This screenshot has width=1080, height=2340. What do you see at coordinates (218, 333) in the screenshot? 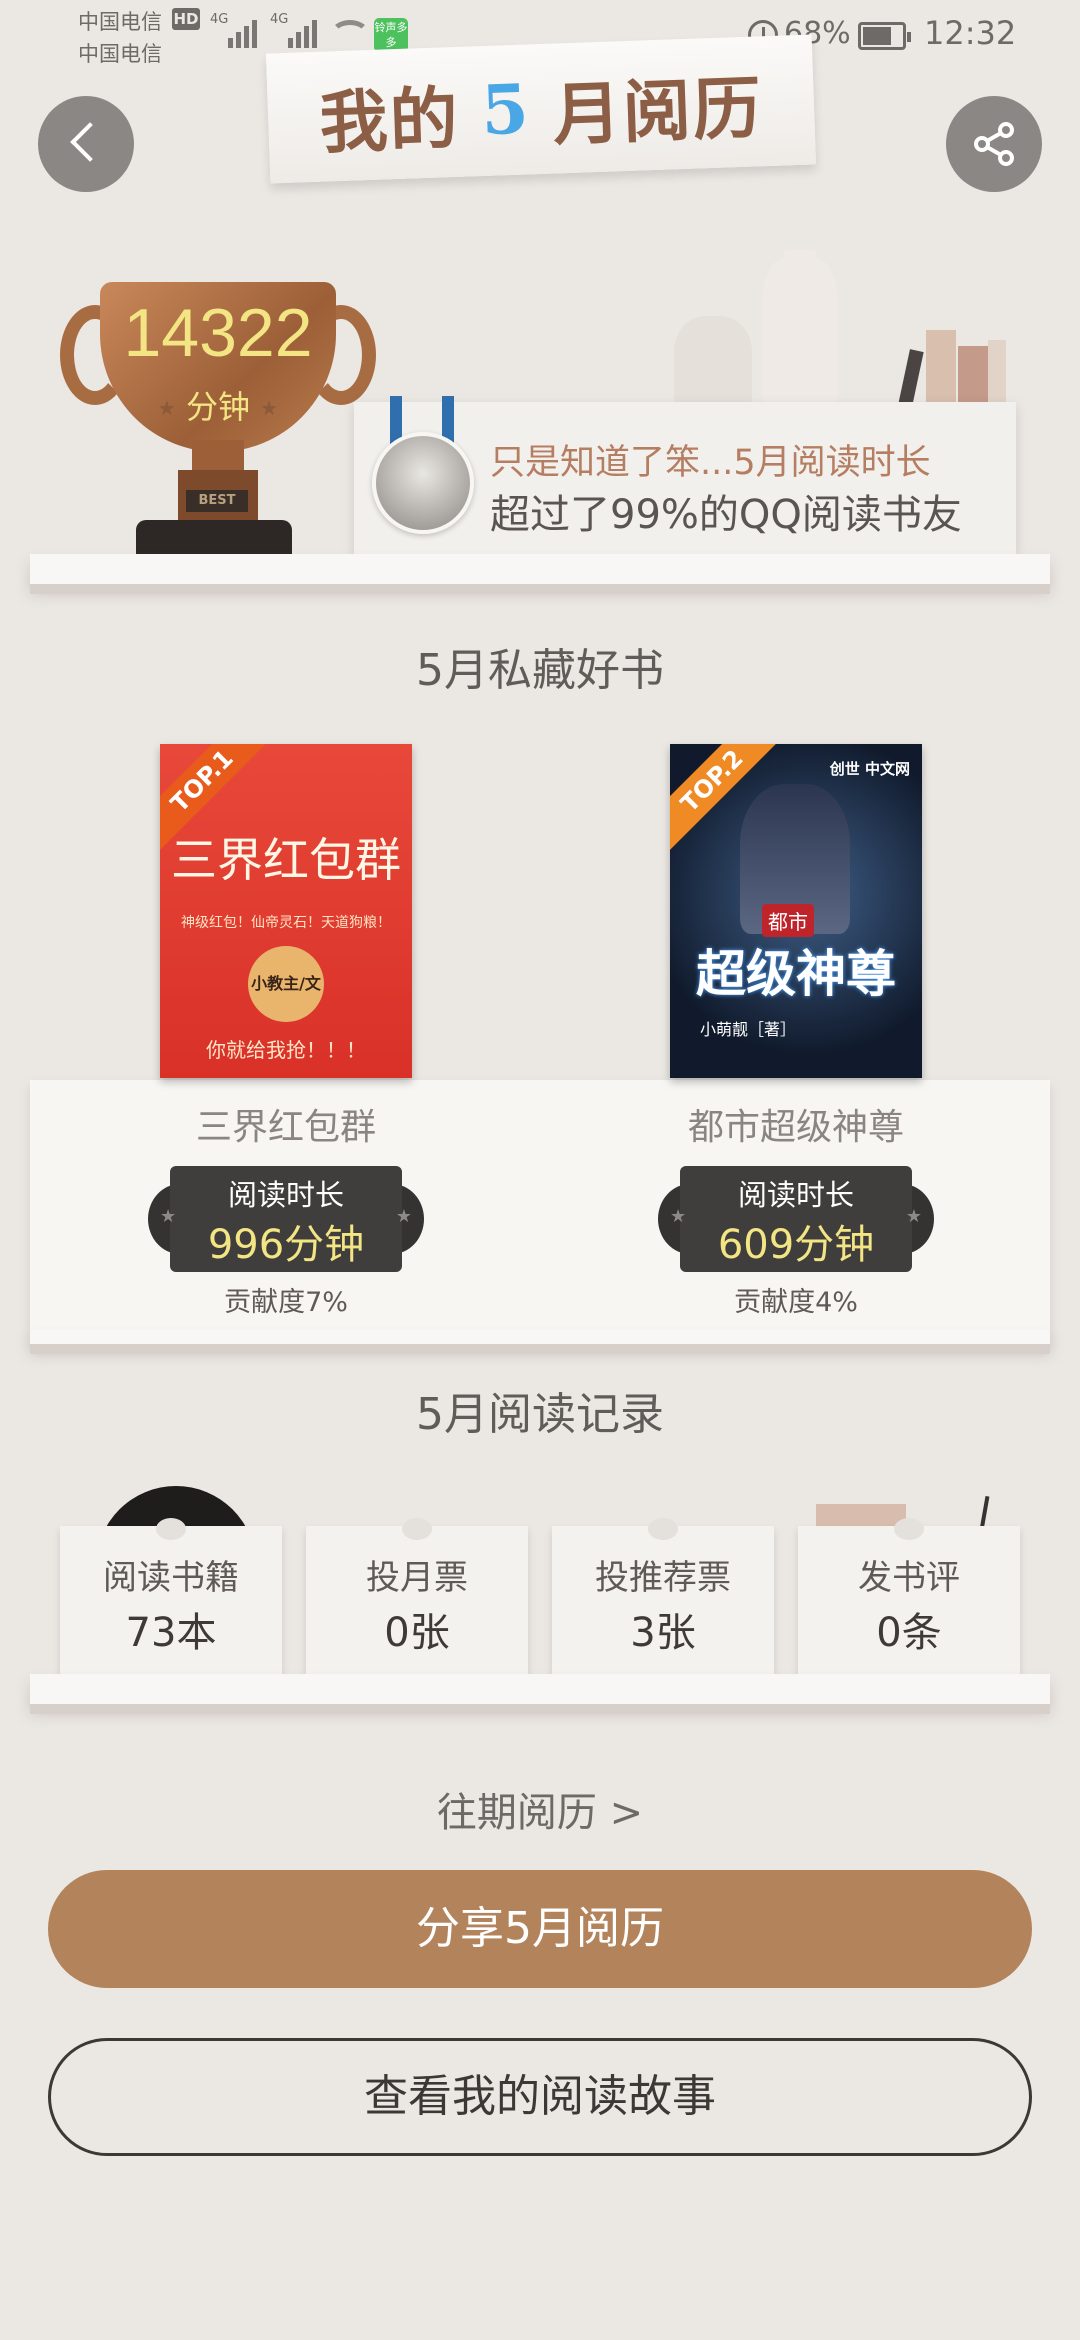
I see `total-minutes: 14322` at bounding box center [218, 333].